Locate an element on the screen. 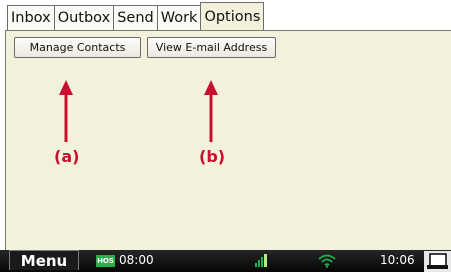  tab-options: Options is located at coordinates (232, 16).